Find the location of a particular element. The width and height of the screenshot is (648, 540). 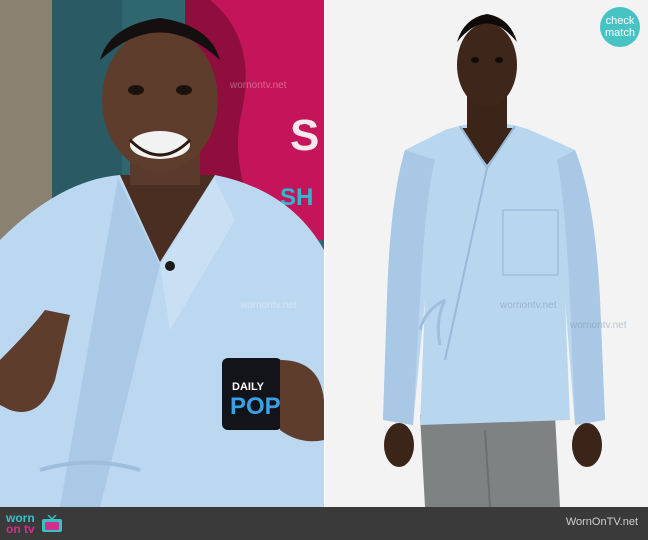

check-match-badge: check match is located at coordinates (620, 27).